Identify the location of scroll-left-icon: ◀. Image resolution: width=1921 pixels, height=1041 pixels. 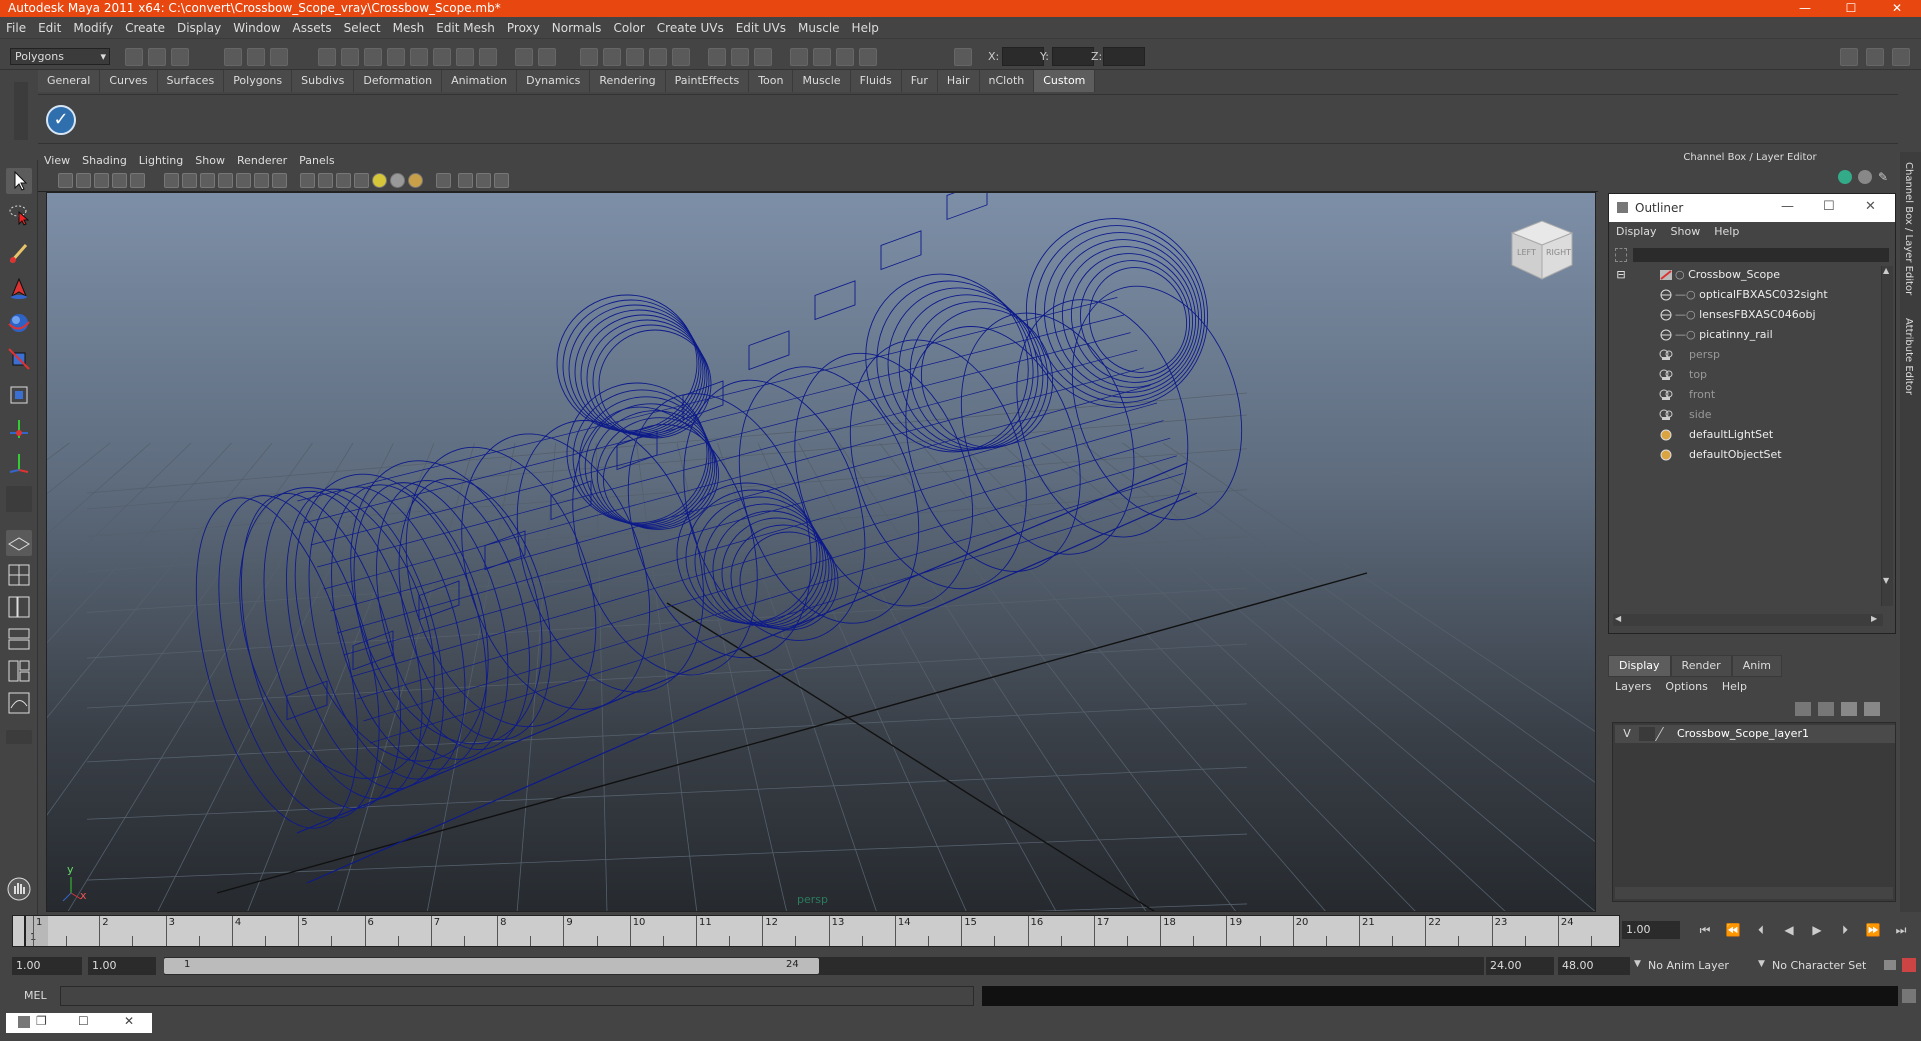
(1618, 618).